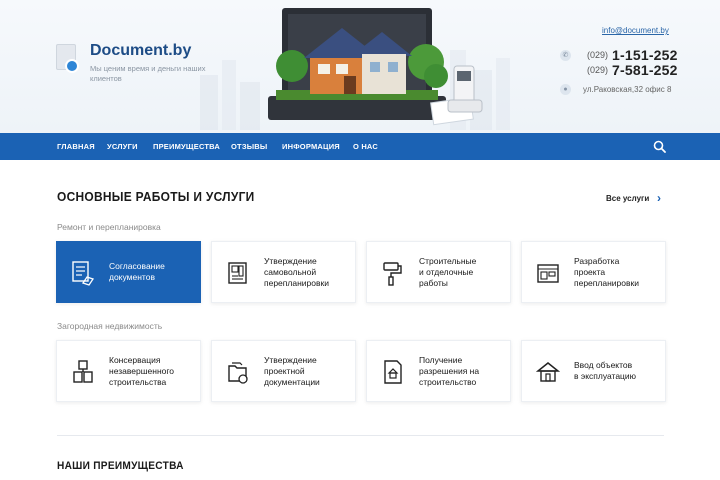  I want to click on service-card-conservation: Консервация незавершенного строительства, so click(128, 371).